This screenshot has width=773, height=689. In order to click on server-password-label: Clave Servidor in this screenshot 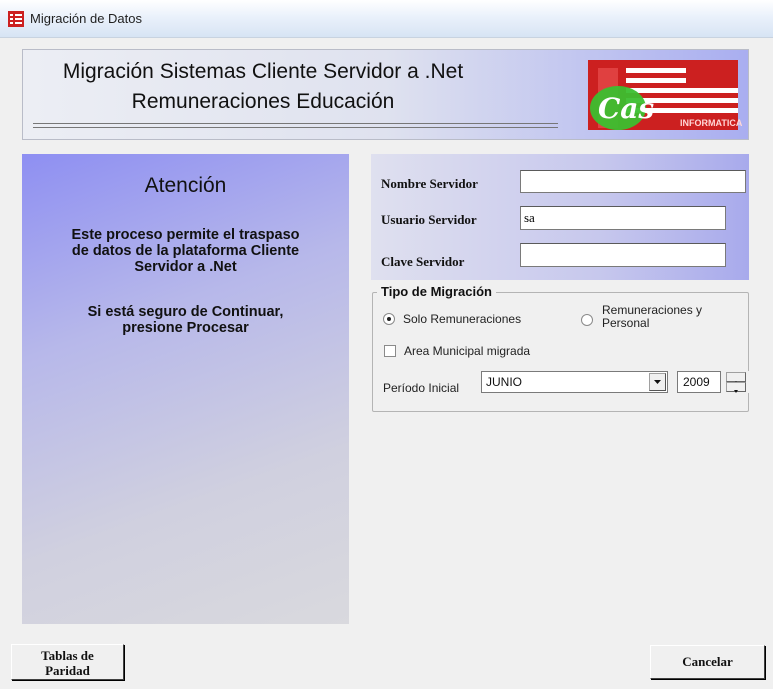, I will do `click(423, 261)`.